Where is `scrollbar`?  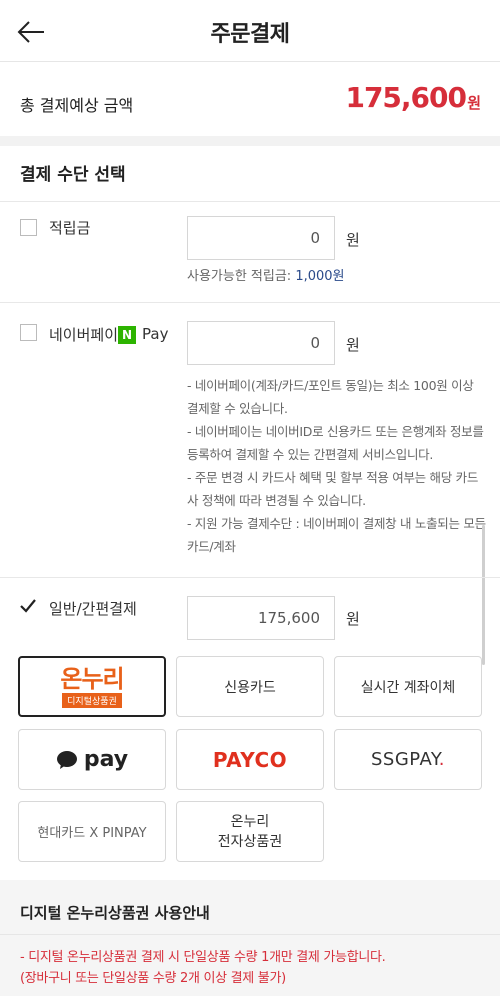
scrollbar is located at coordinates (483, 595).